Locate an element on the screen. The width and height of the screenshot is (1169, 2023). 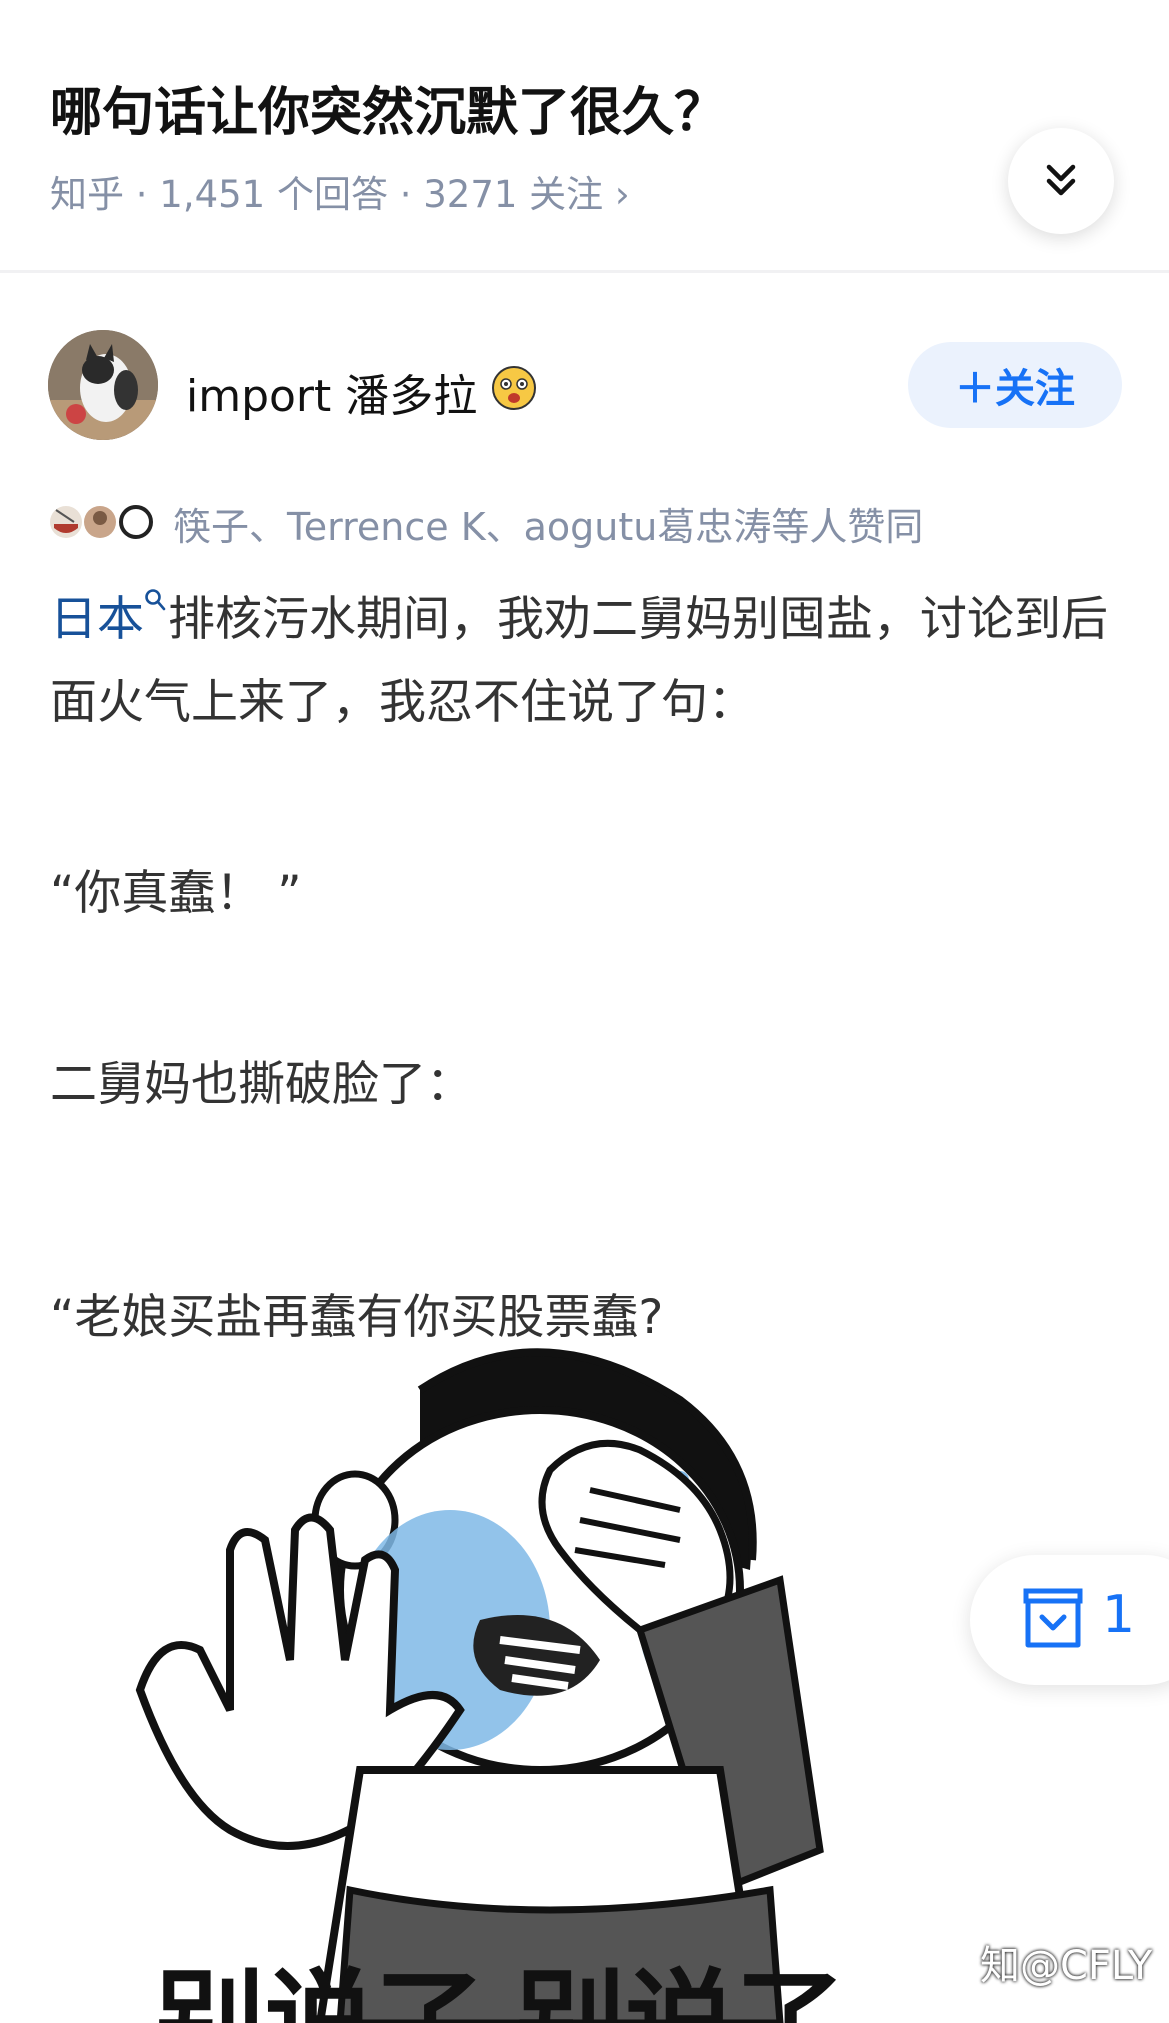
paragraph: 二舅妈也撕破脸了： is located at coordinates (261, 1084).